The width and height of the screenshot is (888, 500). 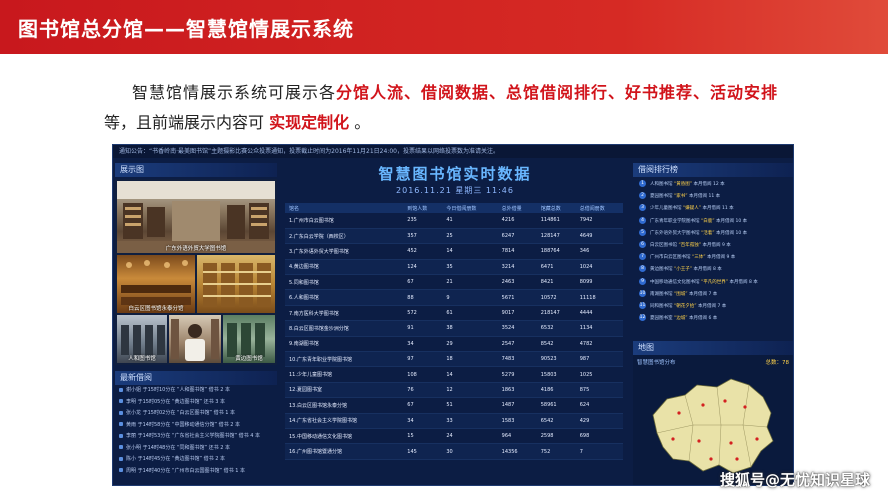 What do you see at coordinates (517, 390) in the screenshot?
I see `stat-cell: 1863` at bounding box center [517, 390].